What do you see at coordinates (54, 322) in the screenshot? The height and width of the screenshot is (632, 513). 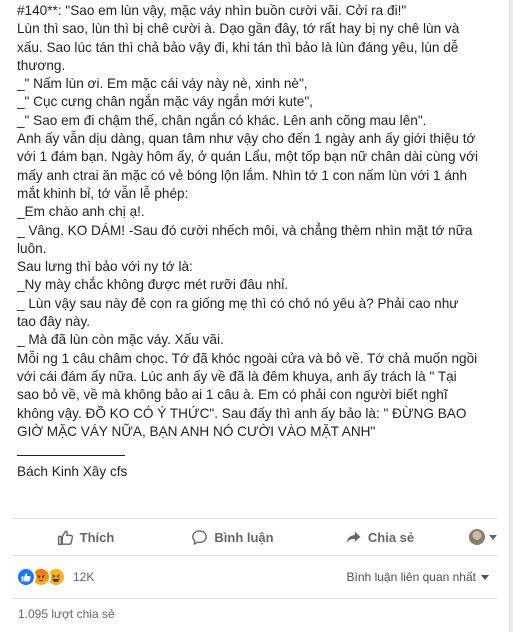 I see `post-line: tao đây này.` at bounding box center [54, 322].